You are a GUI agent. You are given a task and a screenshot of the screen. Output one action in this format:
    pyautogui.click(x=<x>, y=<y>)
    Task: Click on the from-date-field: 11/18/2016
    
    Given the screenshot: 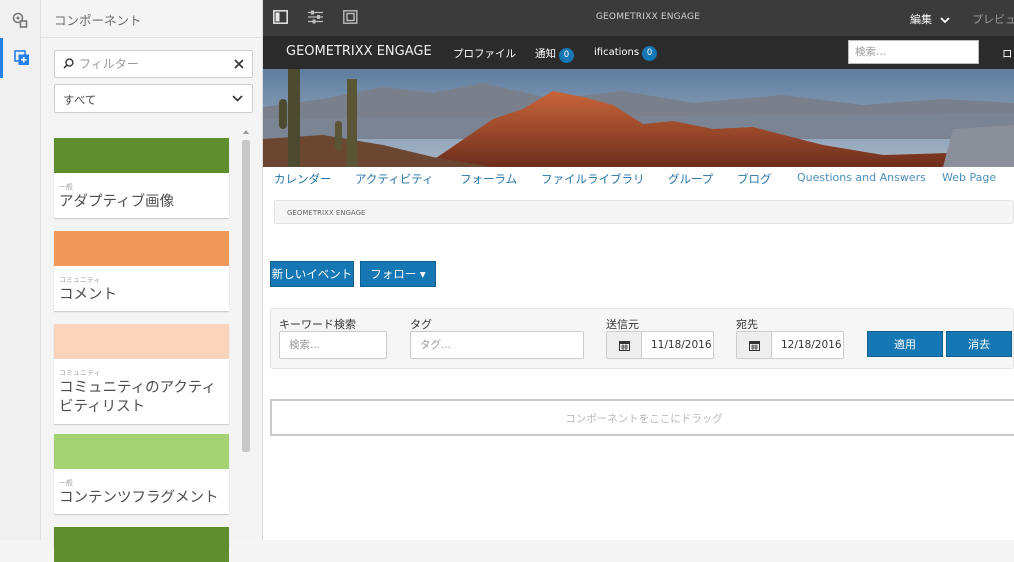 What is the action you would take?
    pyautogui.click(x=660, y=345)
    